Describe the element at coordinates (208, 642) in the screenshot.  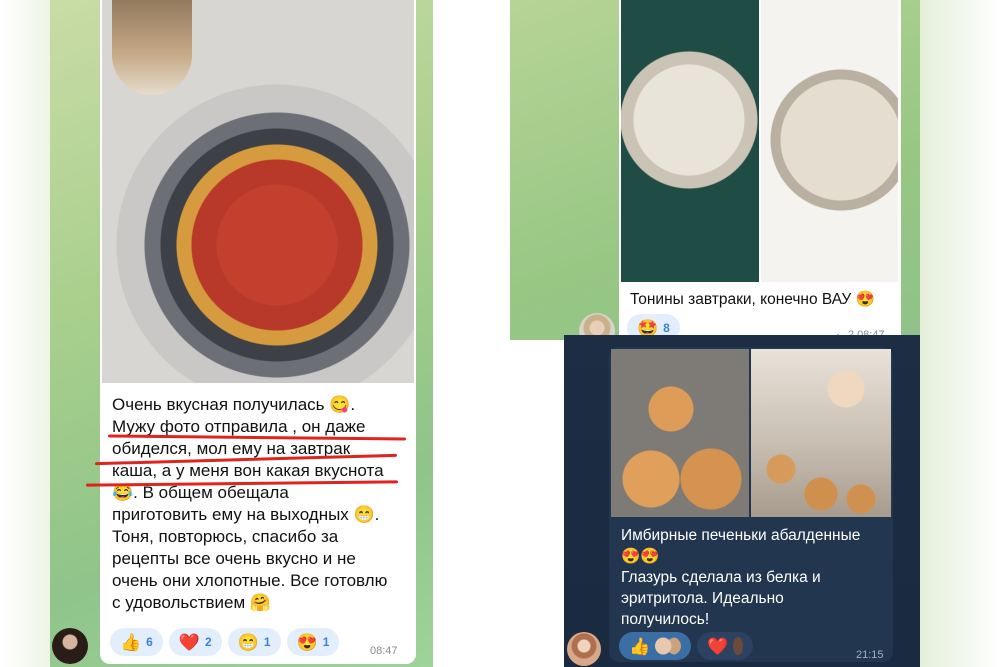
I see `reaction-count: 2` at that location.